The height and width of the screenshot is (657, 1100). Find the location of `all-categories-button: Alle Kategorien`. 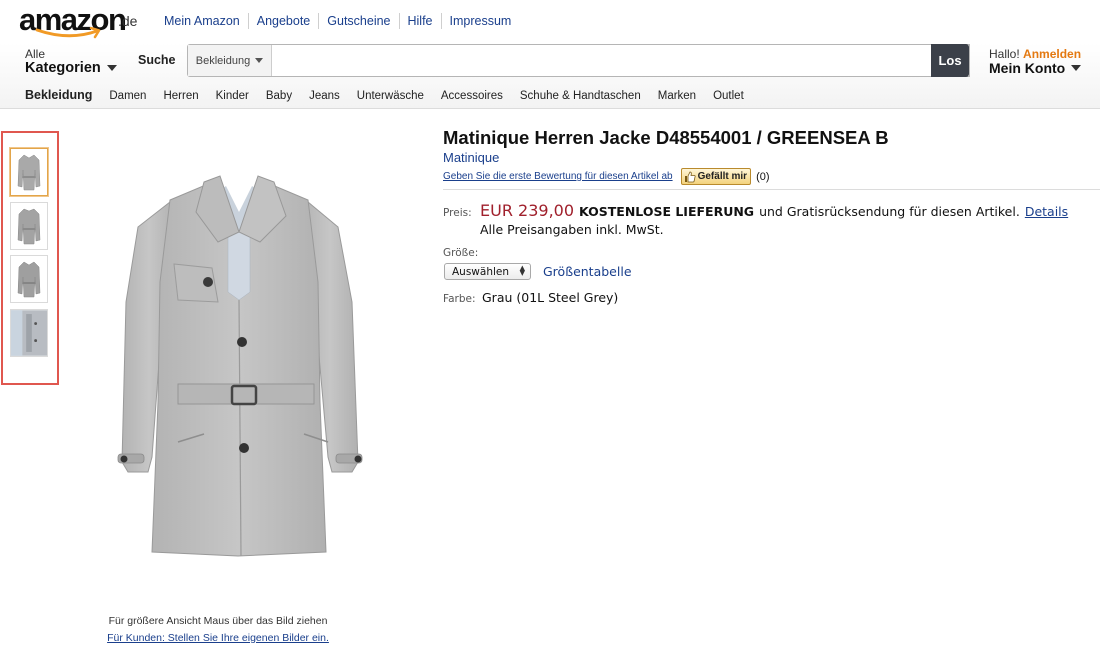

all-categories-button: Alle Kategorien is located at coordinates (71, 61).